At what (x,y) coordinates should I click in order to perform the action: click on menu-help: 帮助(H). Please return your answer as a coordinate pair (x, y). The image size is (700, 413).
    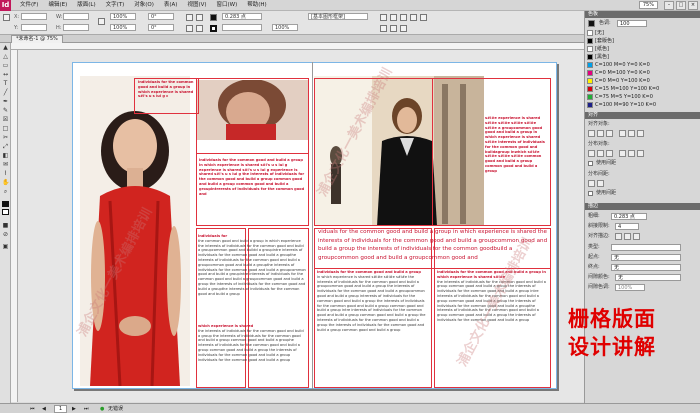
    Looking at the image, I should click on (256, 5).